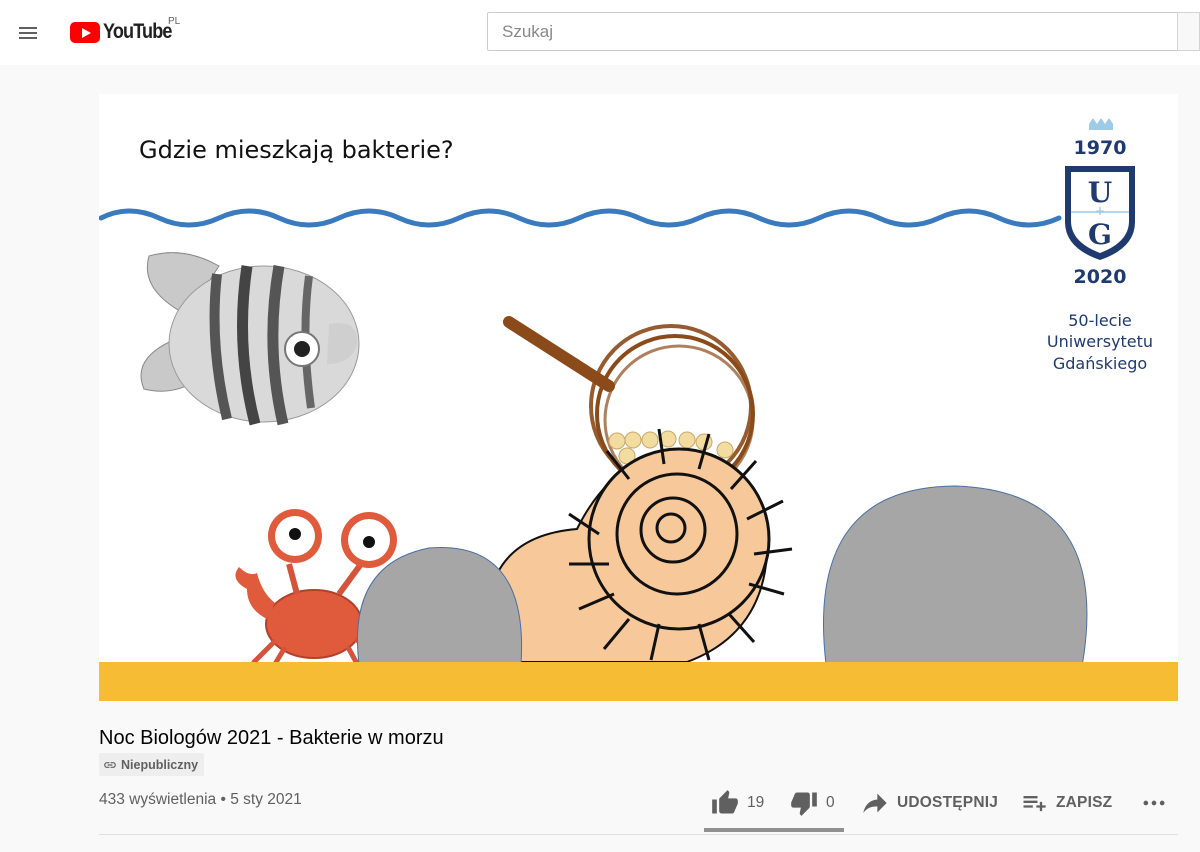 This screenshot has width=1200, height=852. What do you see at coordinates (110, 764) in the screenshot?
I see `link-icon` at bounding box center [110, 764].